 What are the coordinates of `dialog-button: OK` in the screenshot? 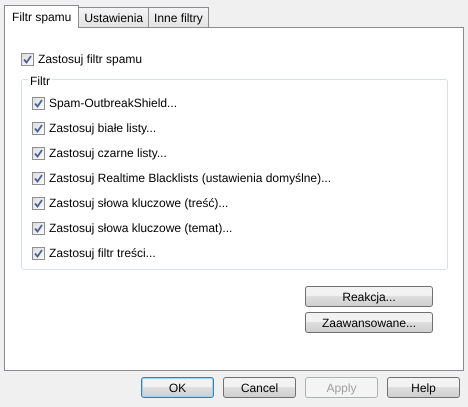 It's located at (177, 387).